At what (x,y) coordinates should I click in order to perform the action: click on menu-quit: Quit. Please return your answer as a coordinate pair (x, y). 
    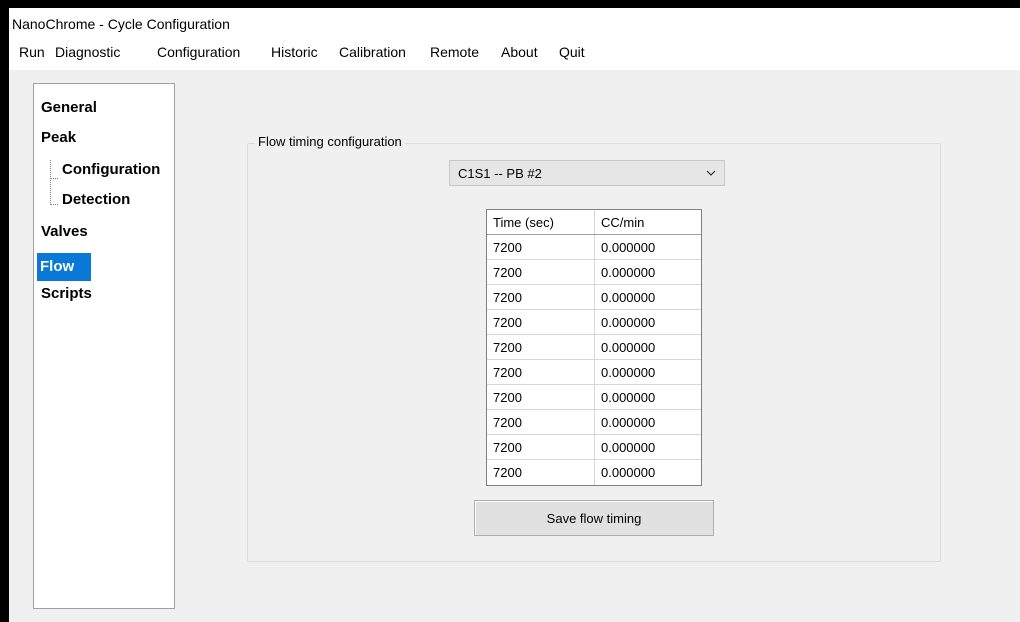
    Looking at the image, I should click on (572, 52).